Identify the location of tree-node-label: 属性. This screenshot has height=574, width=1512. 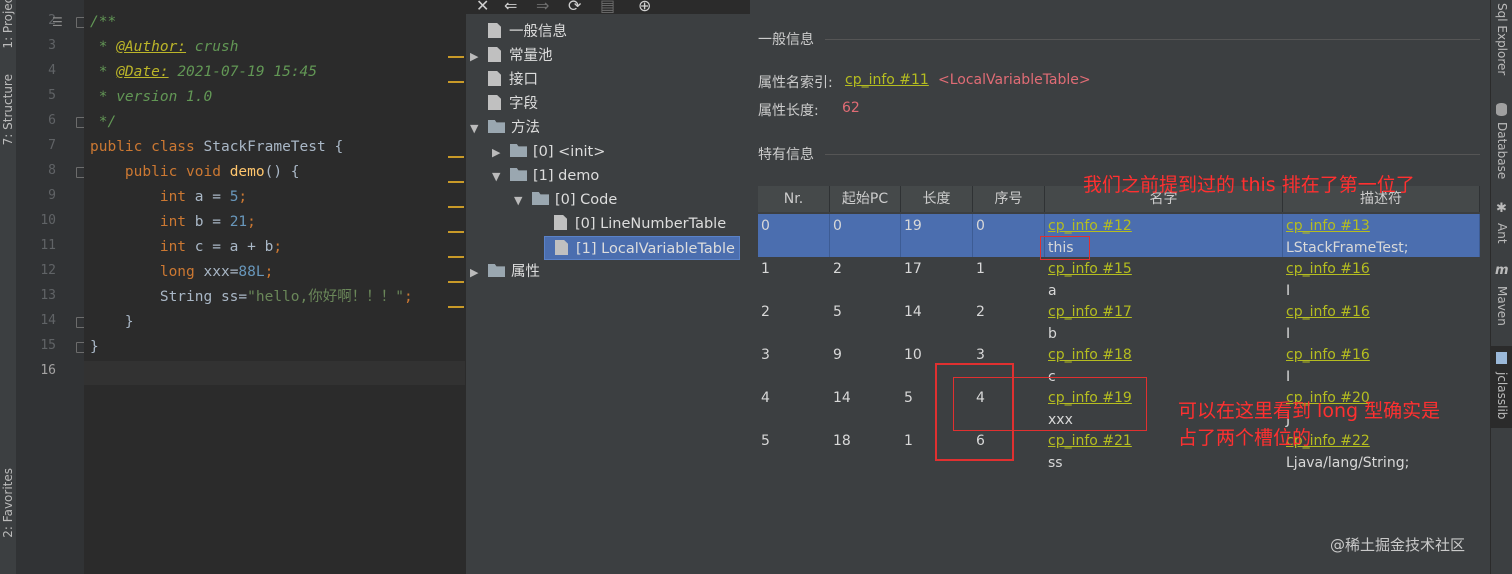
(525, 272).